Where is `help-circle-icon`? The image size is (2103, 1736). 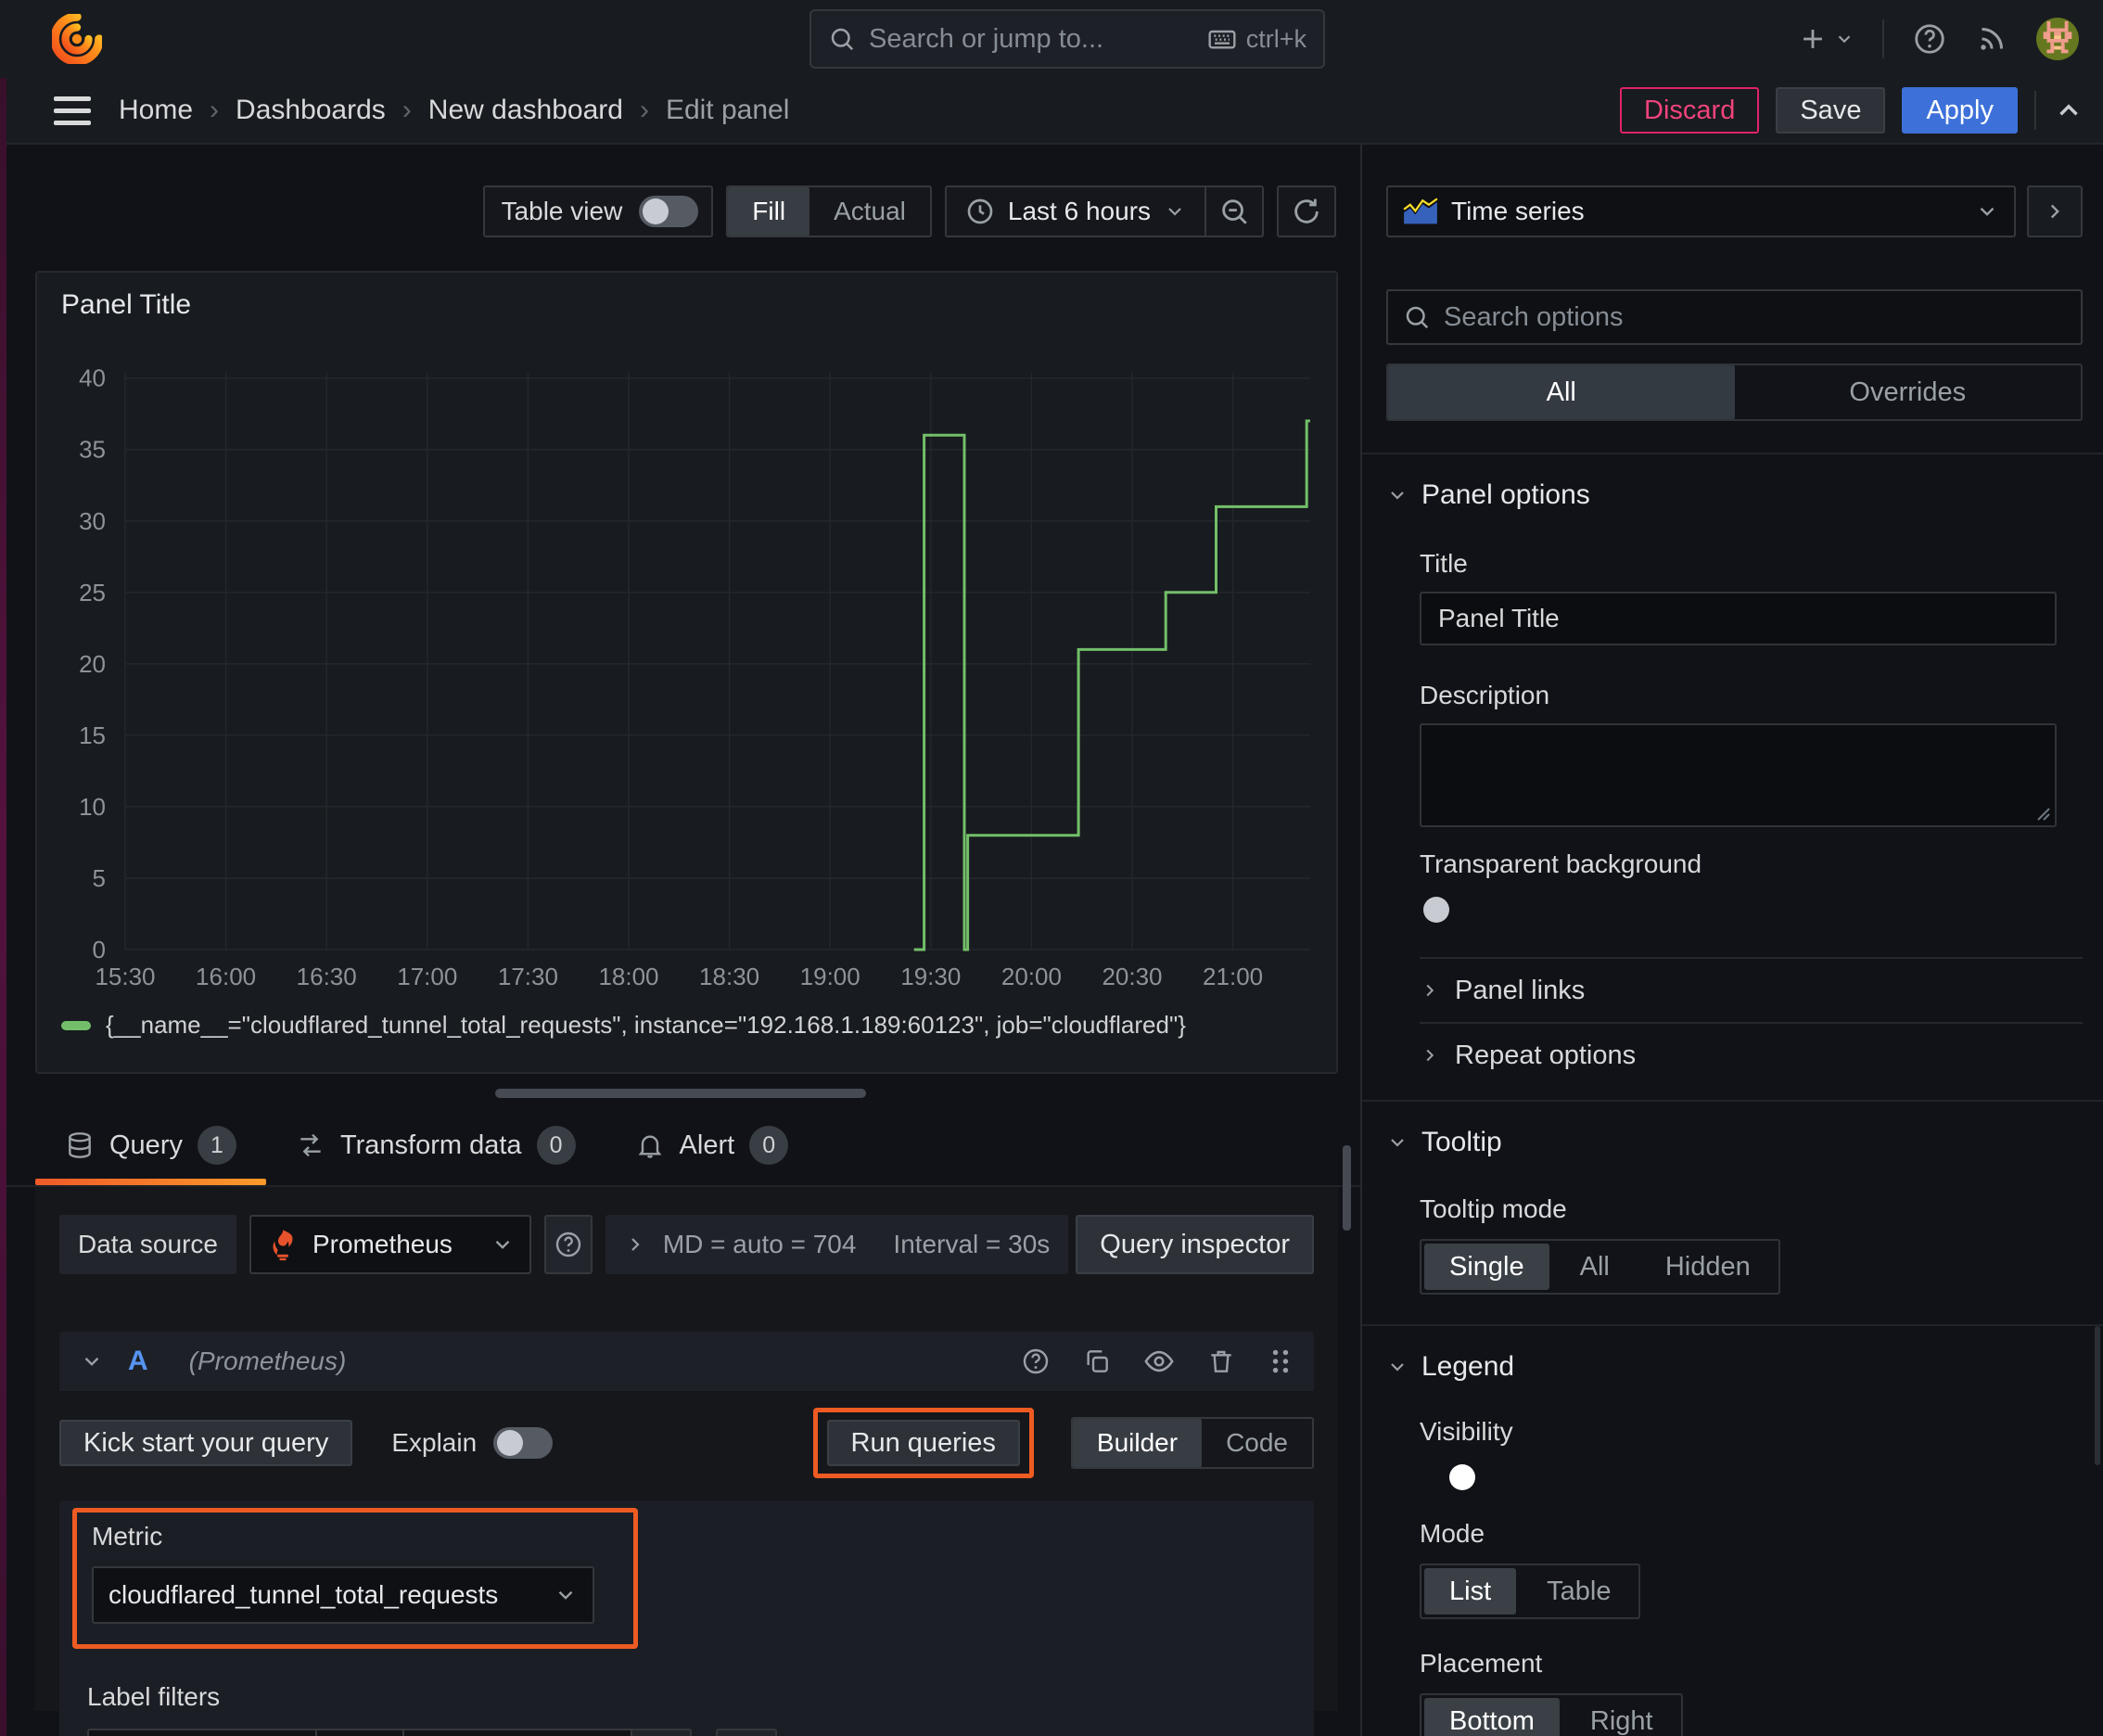 help-circle-icon is located at coordinates (568, 1244).